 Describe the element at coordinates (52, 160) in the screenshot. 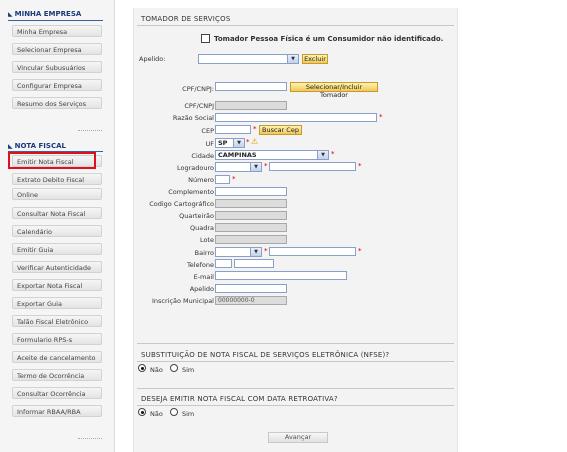

I see `highlight-box` at that location.